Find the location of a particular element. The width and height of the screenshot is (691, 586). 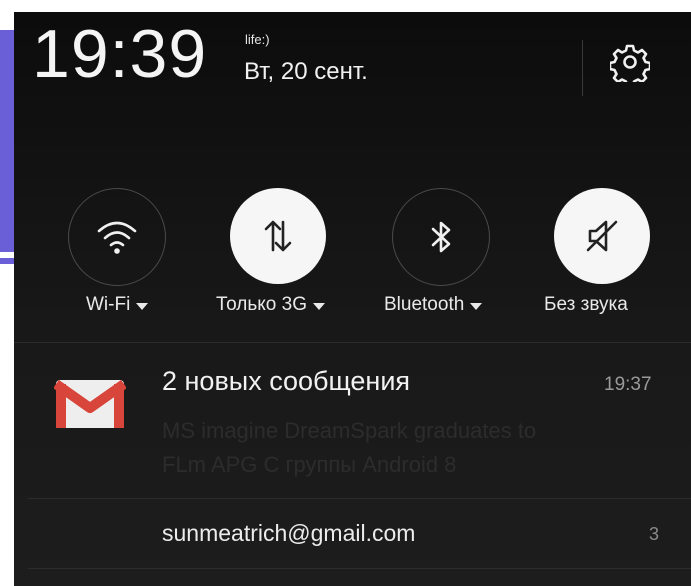

gmail-icon is located at coordinates (90, 403).